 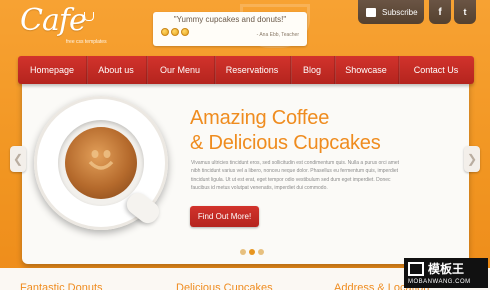 I want to click on rating-stars, so click(x=175, y=32).